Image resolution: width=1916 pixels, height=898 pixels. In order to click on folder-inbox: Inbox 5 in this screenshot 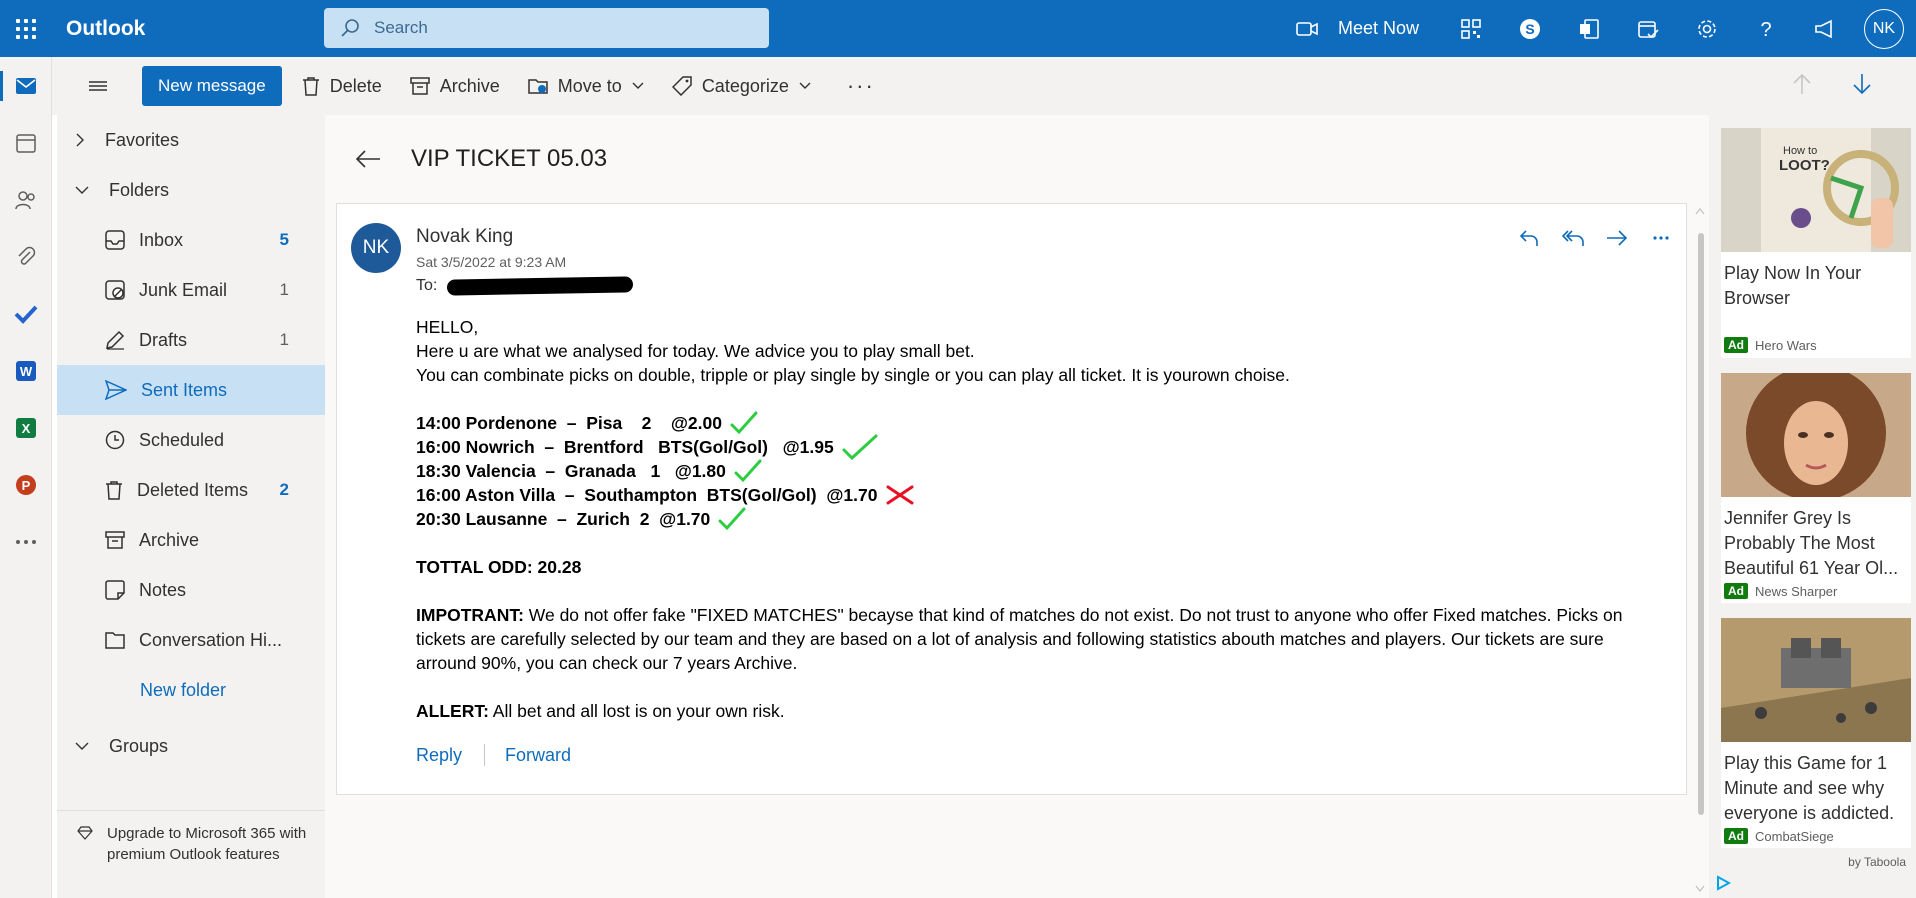, I will do `click(191, 240)`.